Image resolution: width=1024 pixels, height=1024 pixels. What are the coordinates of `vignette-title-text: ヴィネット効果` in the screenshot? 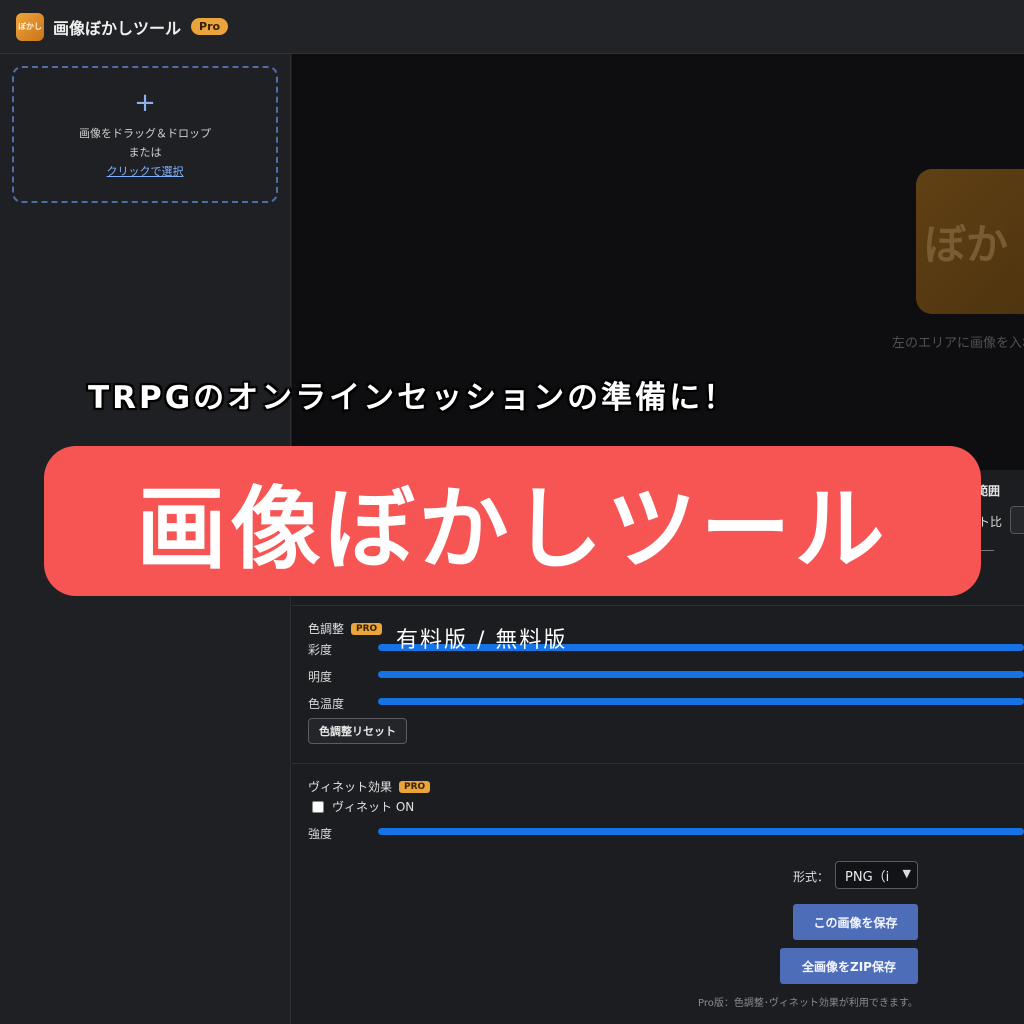 It's located at (350, 787).